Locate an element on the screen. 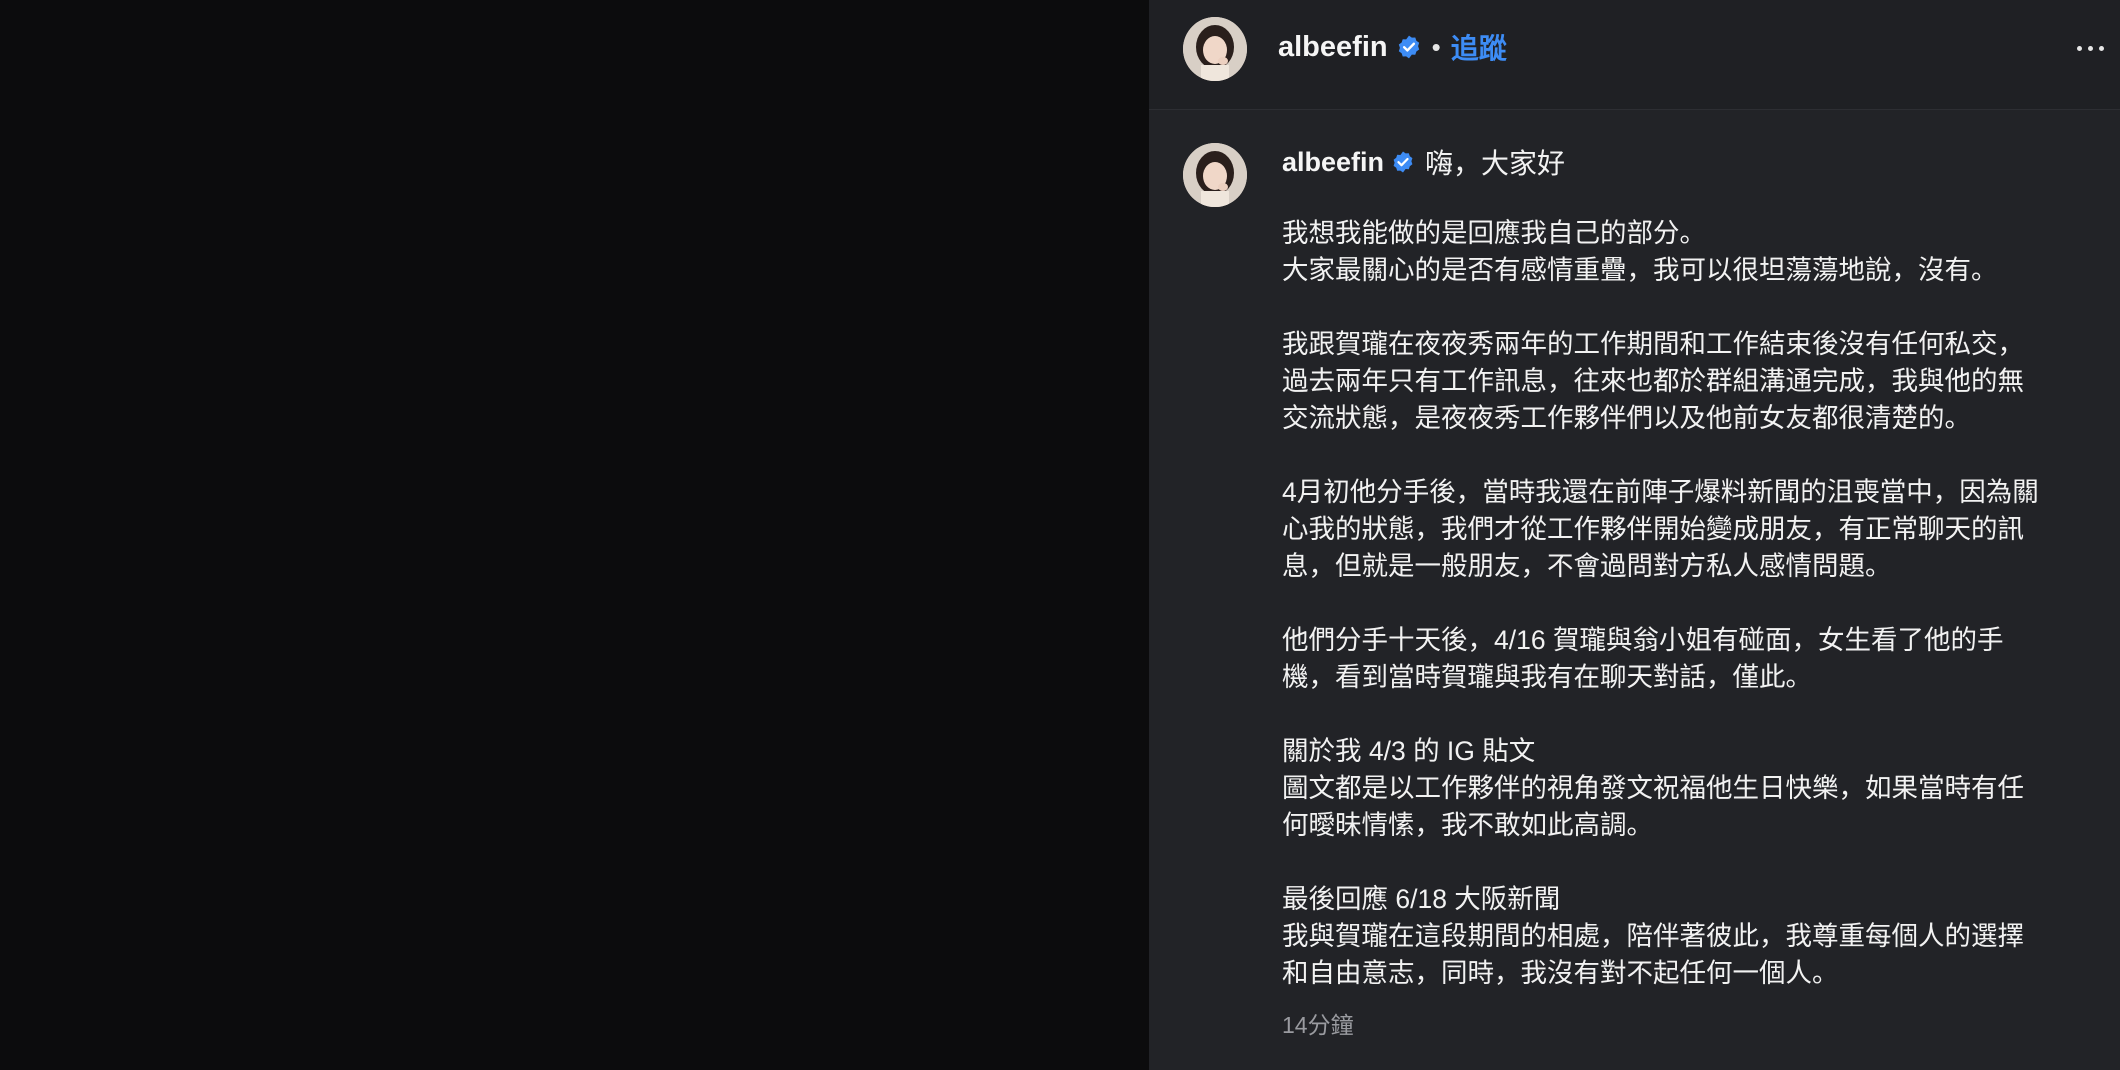  caption-line: 關於我 4/3 的 IG 貼文 is located at coordinates (1409, 751).